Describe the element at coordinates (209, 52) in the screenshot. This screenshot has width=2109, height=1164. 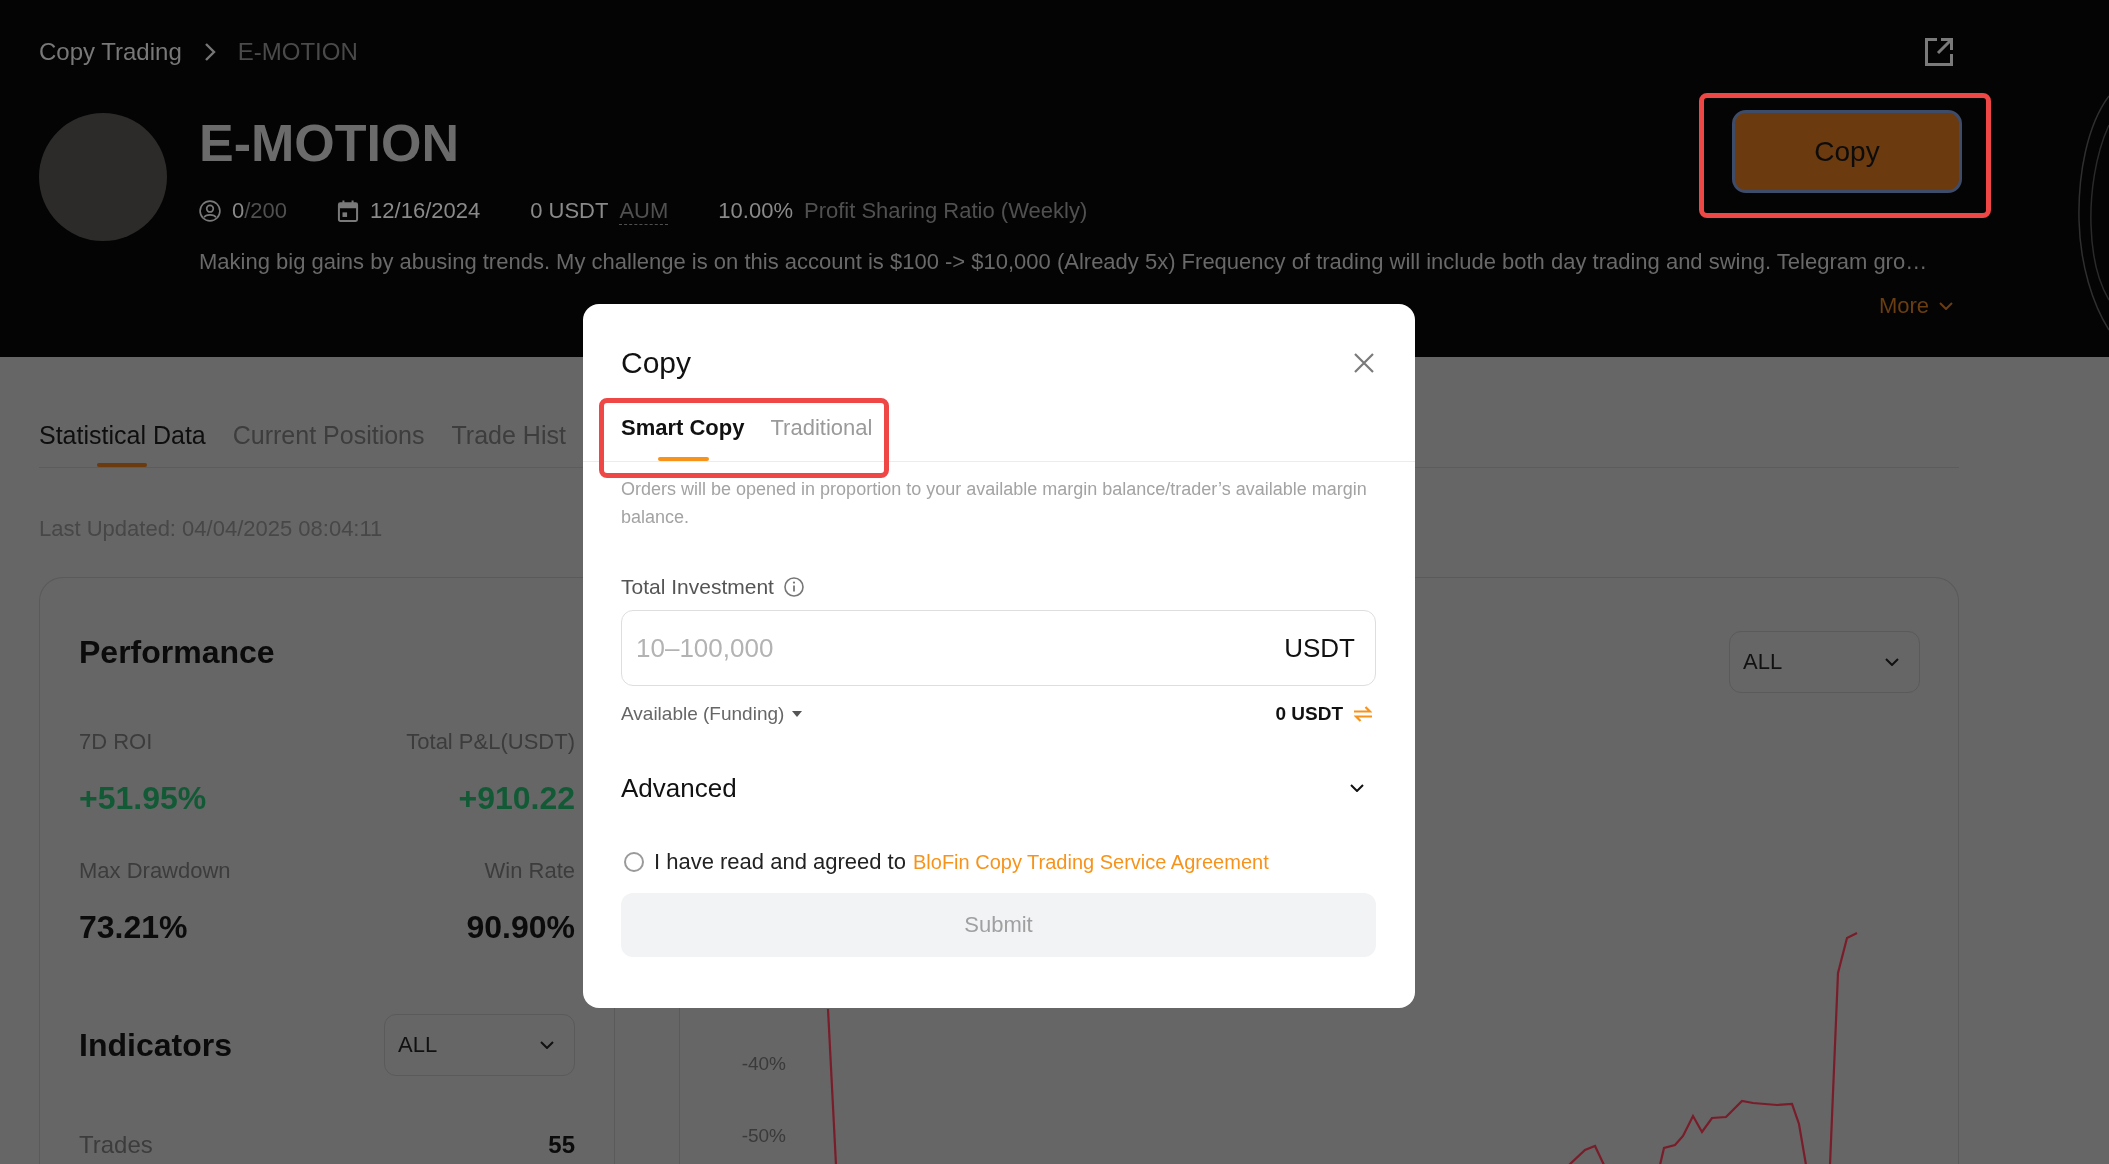
I see `chevron-right-icon` at that location.